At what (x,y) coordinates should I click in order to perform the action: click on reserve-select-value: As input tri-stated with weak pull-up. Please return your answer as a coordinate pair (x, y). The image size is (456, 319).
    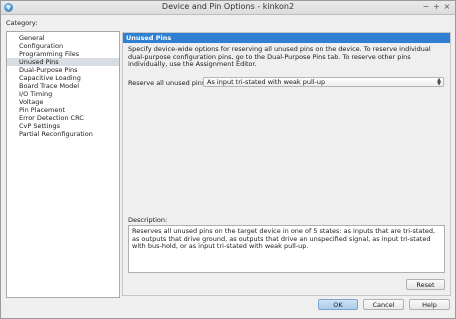
    Looking at the image, I should click on (266, 82).